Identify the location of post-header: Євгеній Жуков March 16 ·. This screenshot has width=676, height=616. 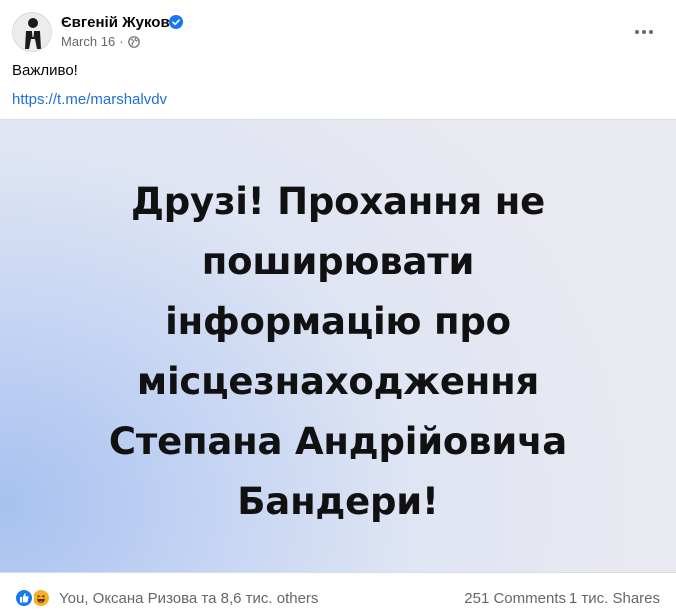
(338, 32).